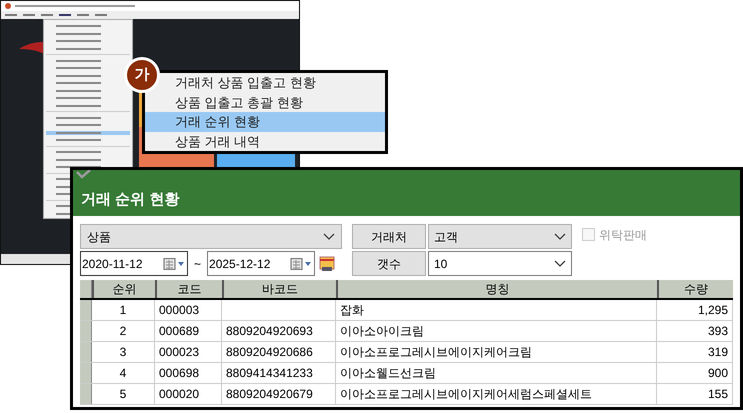 The image size is (743, 413). Describe the element at coordinates (500, 236) in the screenshot. I see `partner-select: 고객` at that location.